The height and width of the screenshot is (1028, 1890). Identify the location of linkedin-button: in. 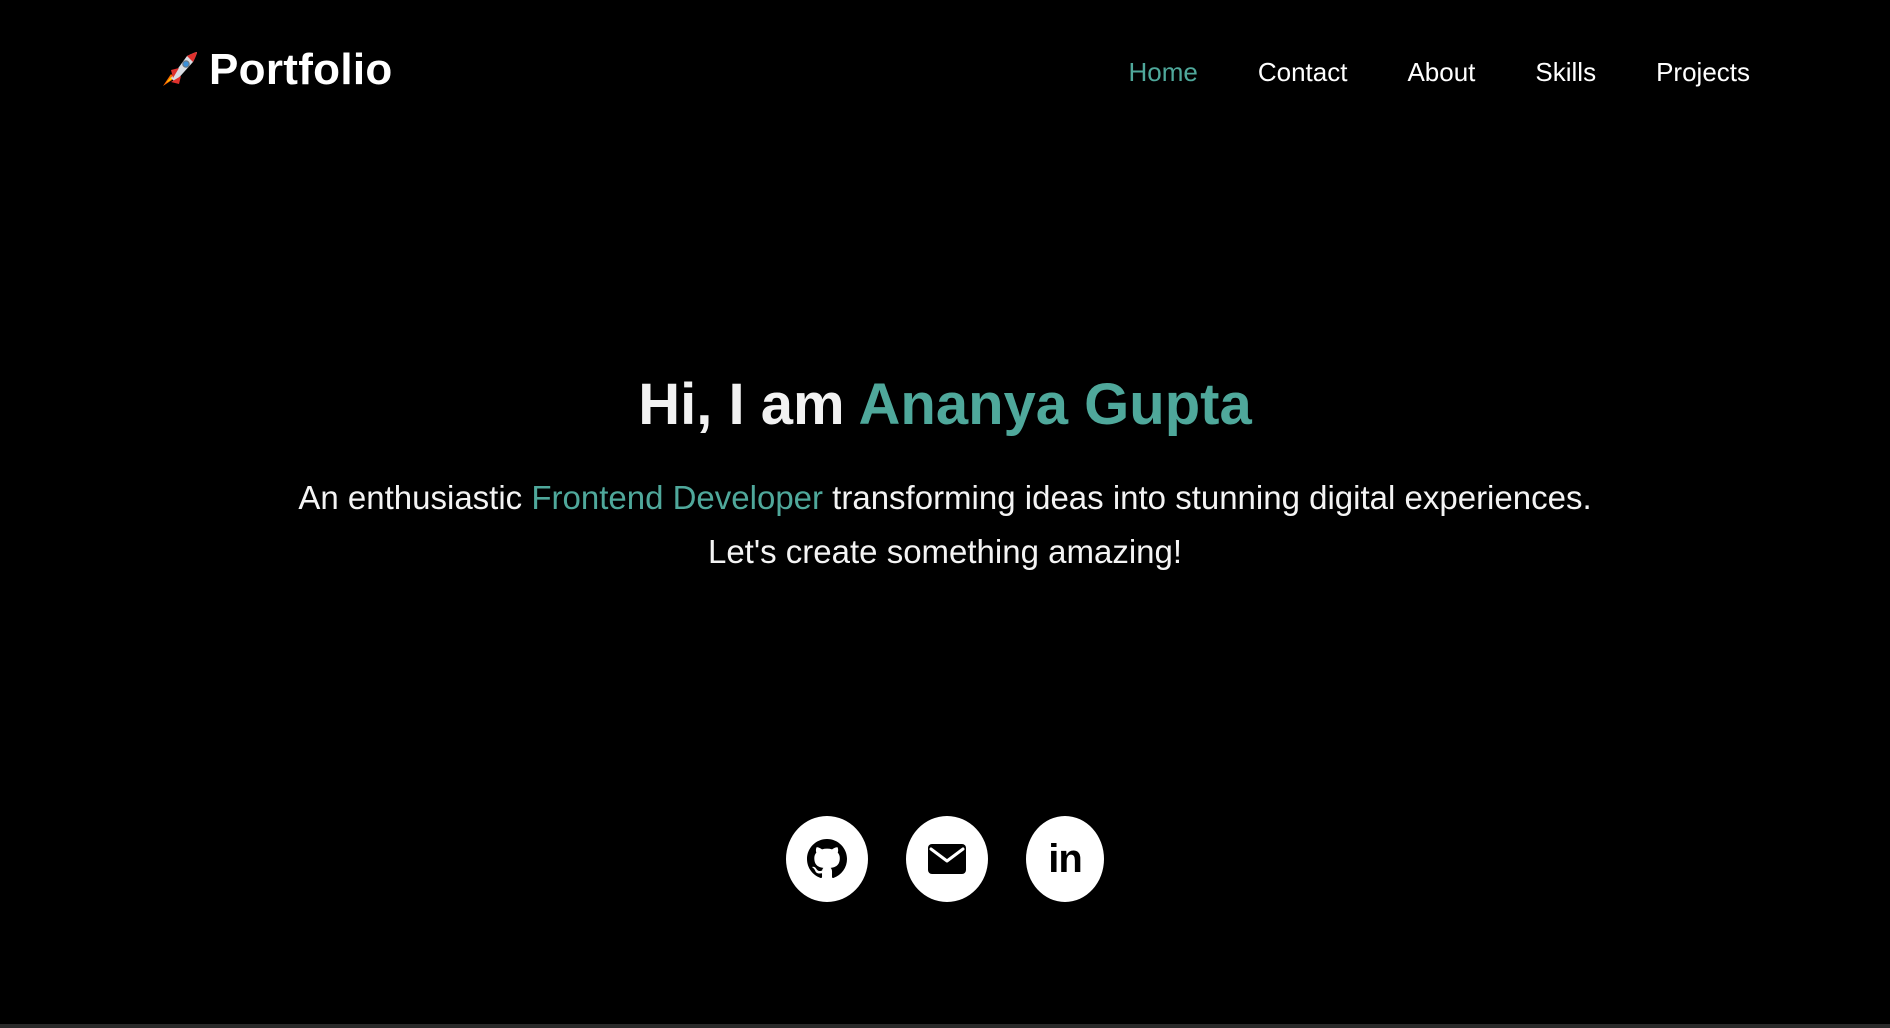
(1065, 859).